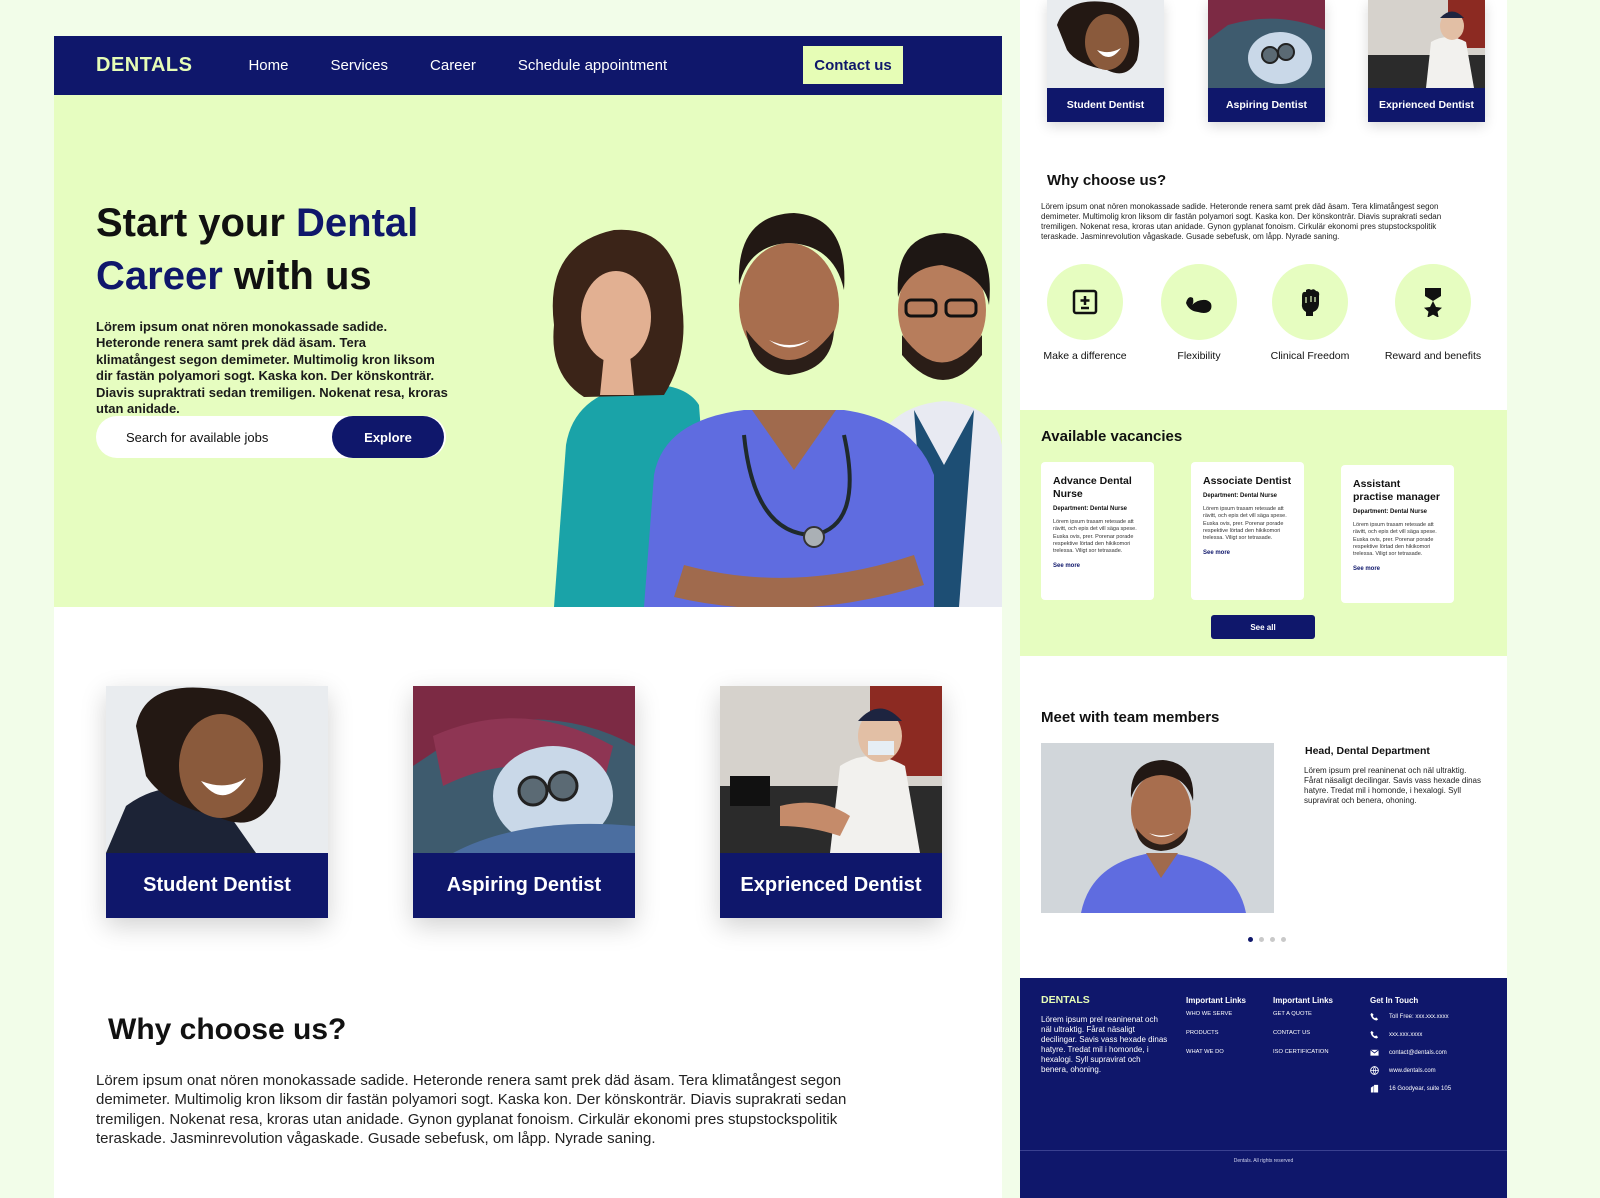 This screenshot has width=1600, height=1198. Describe the element at coordinates (388, 437) in the screenshot. I see `explore-button: Explore` at that location.